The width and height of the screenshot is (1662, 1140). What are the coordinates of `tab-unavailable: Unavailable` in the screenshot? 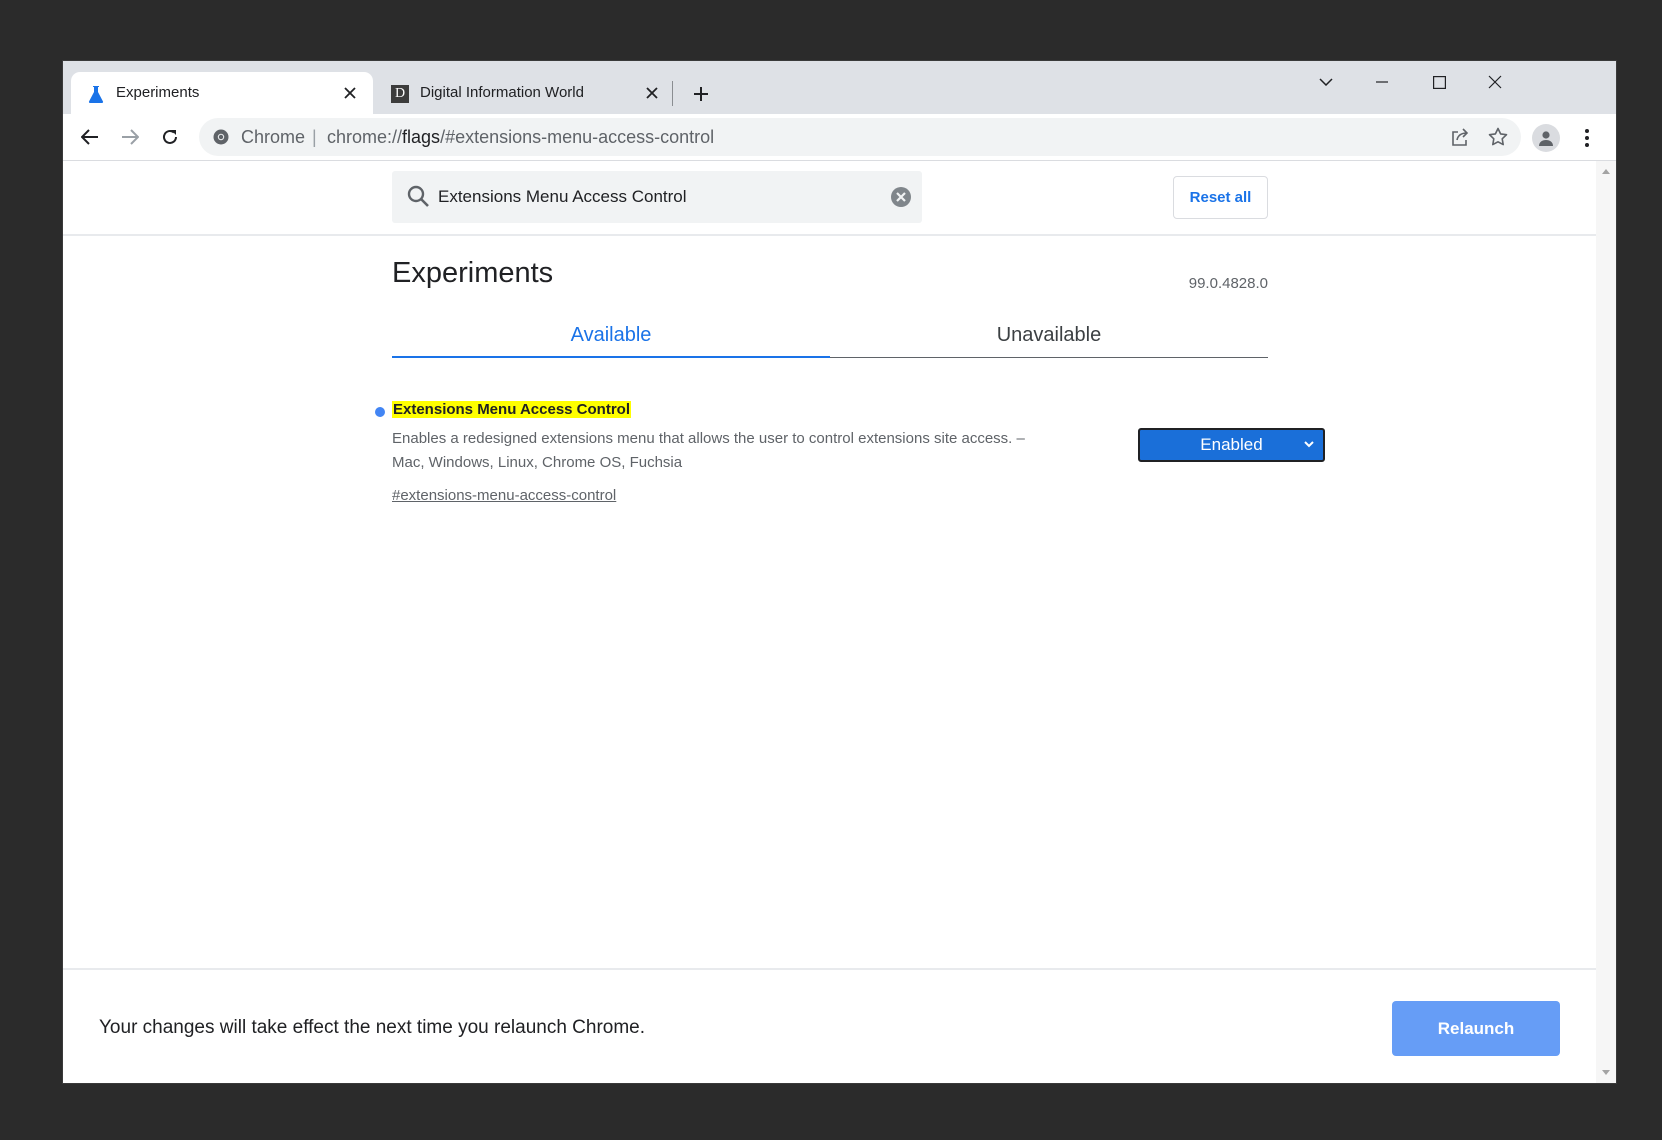 It's located at (1049, 335).